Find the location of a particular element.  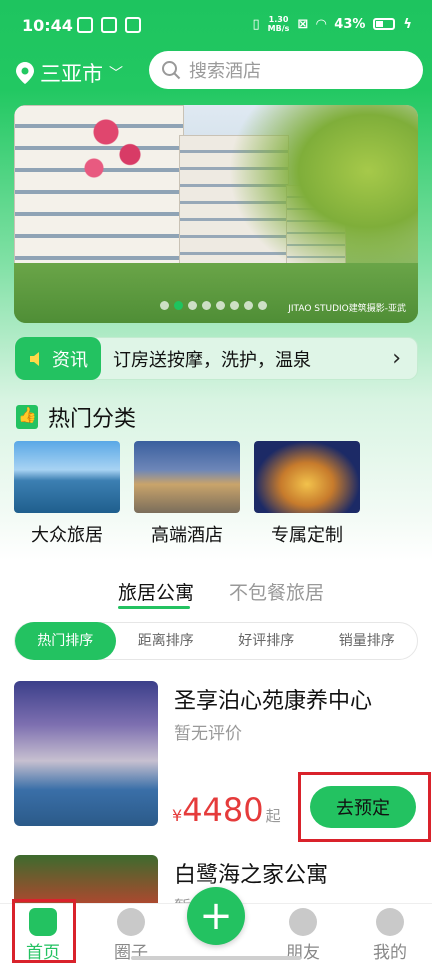

sort-bar: 热门排序 距离排序 好评排序 销量排序 is located at coordinates (216, 641).